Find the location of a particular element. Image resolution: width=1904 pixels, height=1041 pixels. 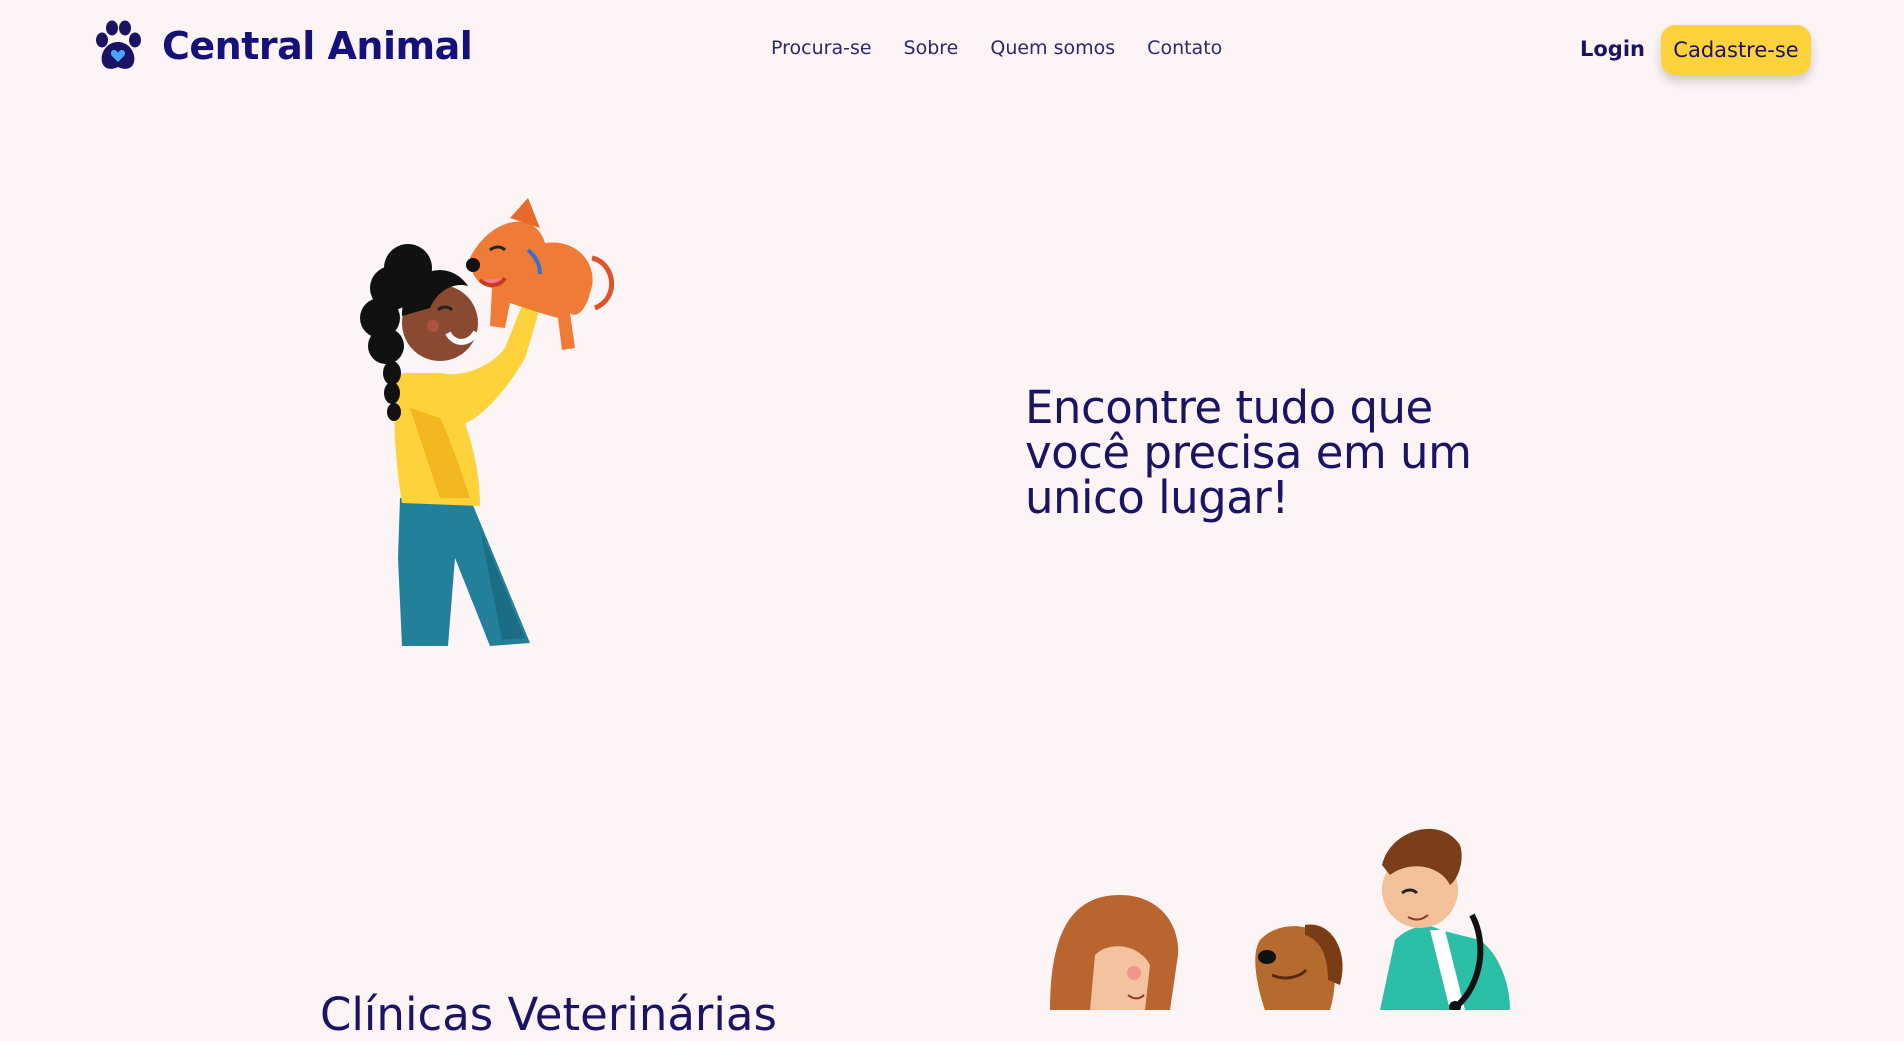

vet-with-dog-illustration is located at coordinates (1290, 909).